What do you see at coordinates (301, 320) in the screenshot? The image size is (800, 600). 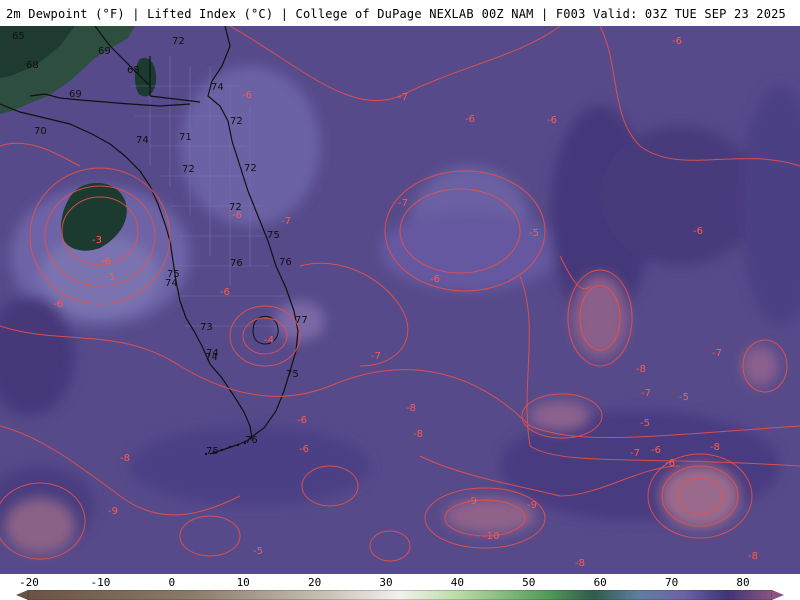 I see `dewpoint-label: 77` at bounding box center [301, 320].